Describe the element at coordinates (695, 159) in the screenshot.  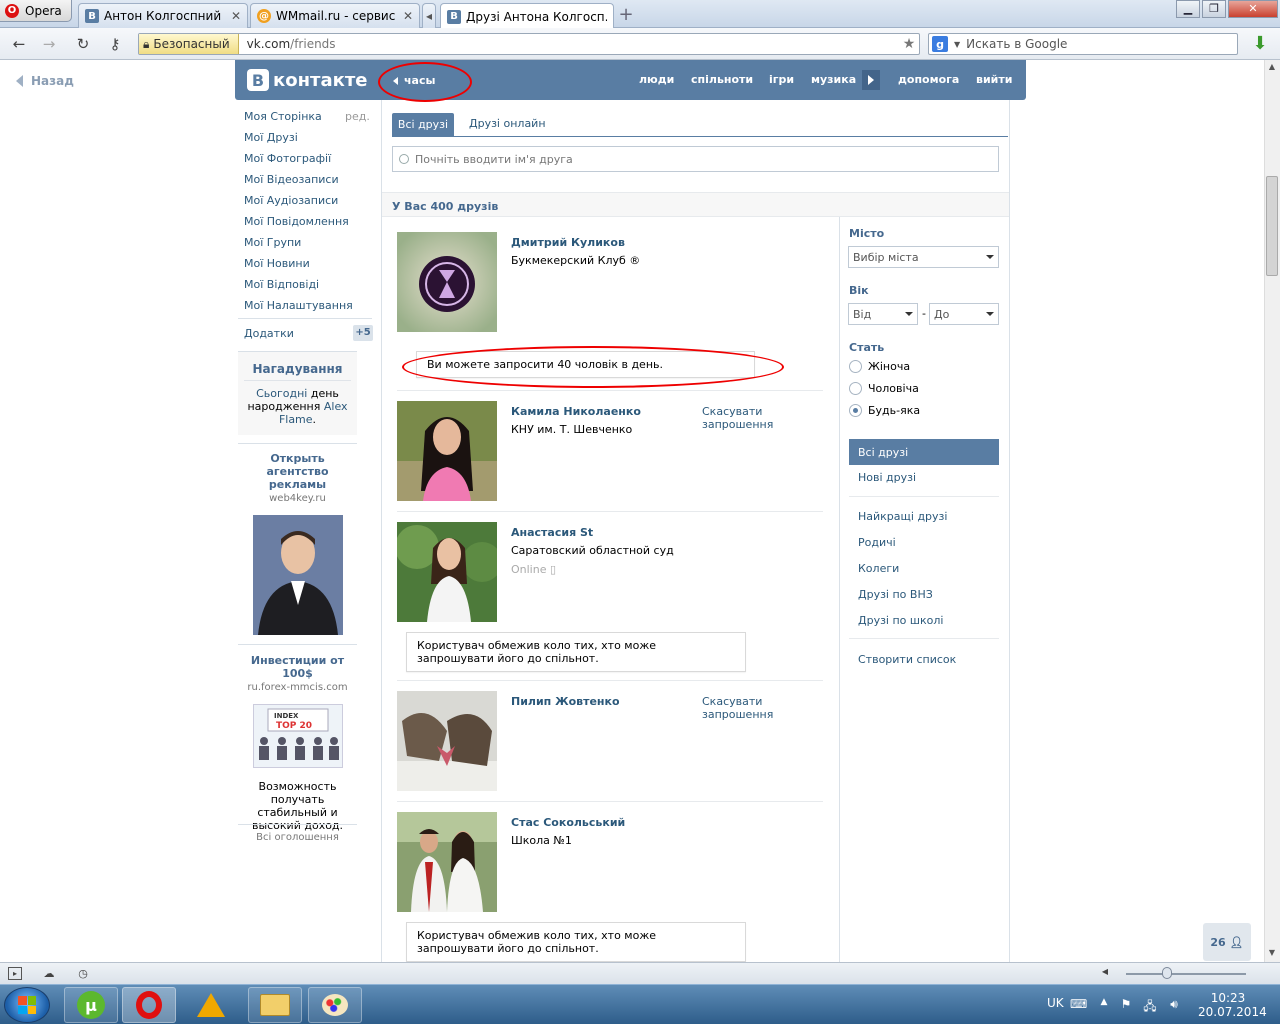
I see `friend-search-input: Почніть вводити ім'я друга` at that location.